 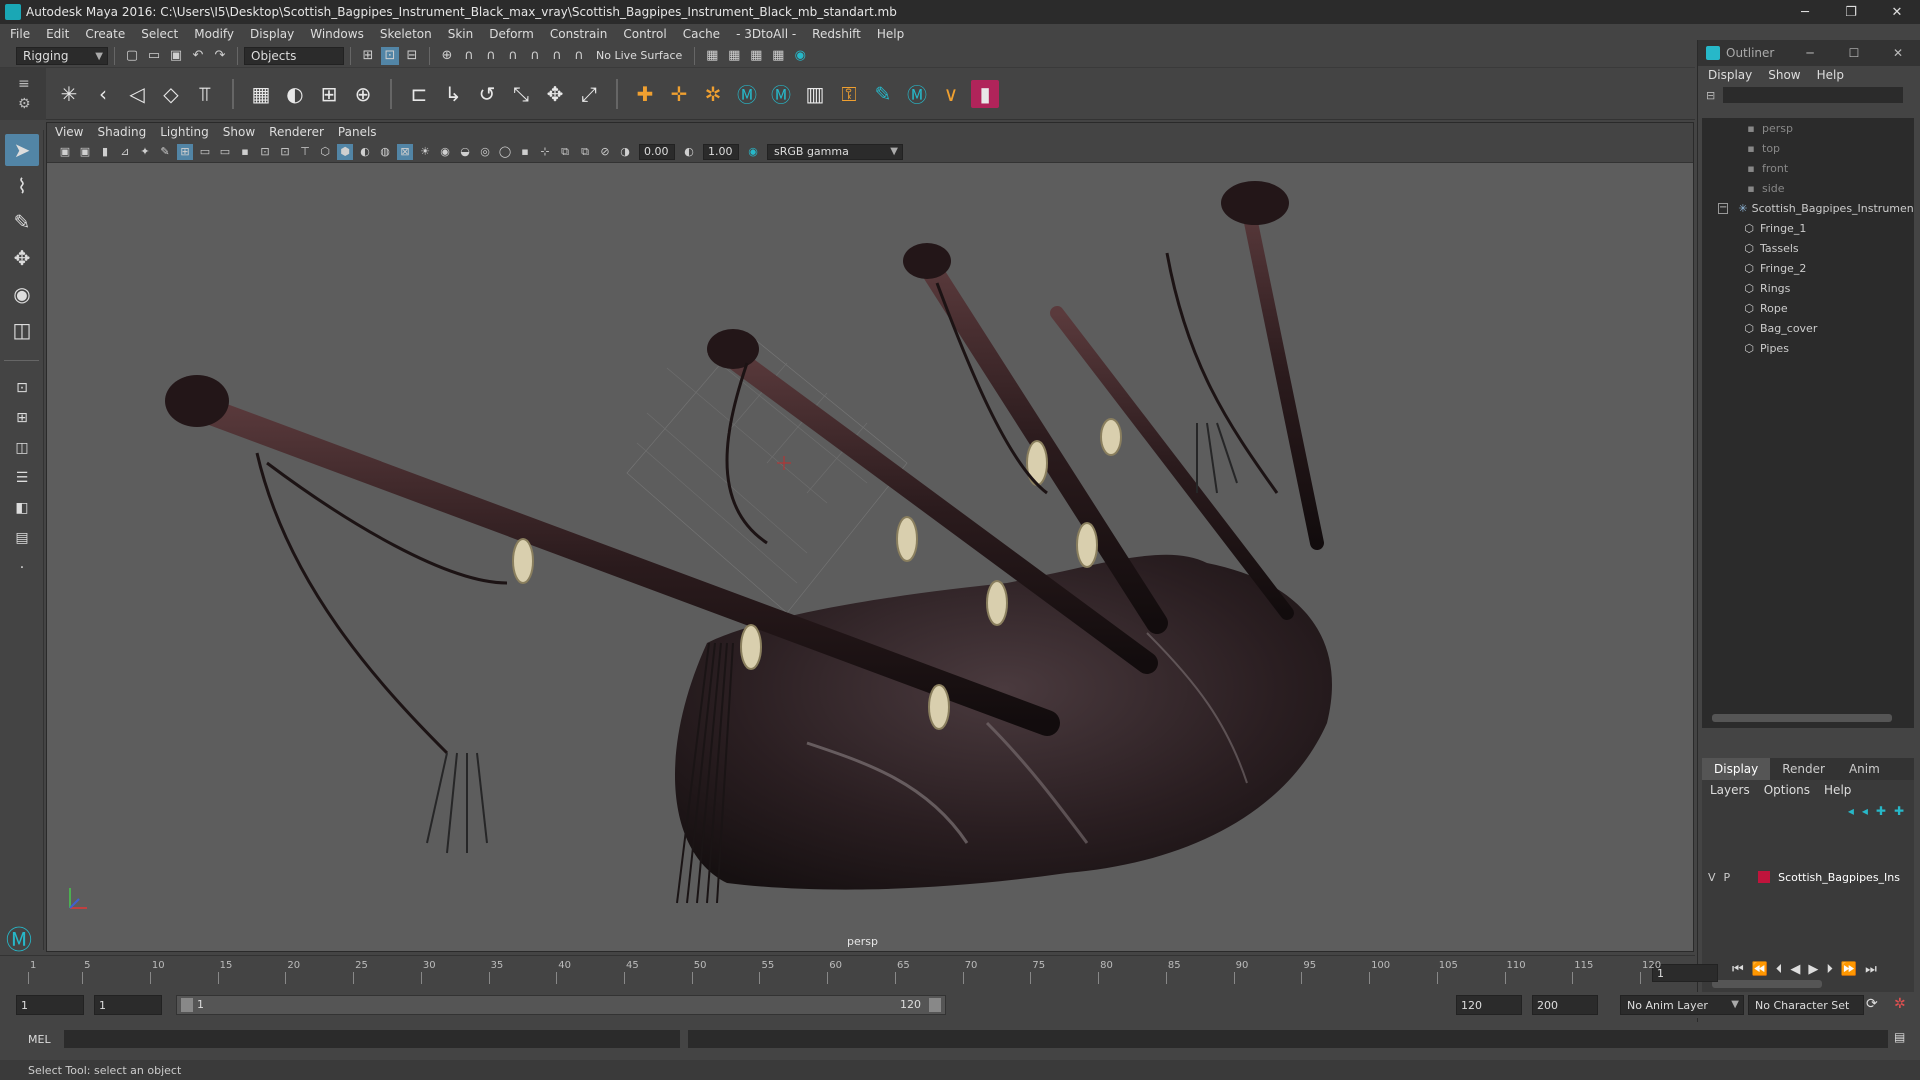 What do you see at coordinates (1808, 208) in the screenshot?
I see `outliner-item-root: − ✳ Scottish_Bagpipes_Instrument_Black` at bounding box center [1808, 208].